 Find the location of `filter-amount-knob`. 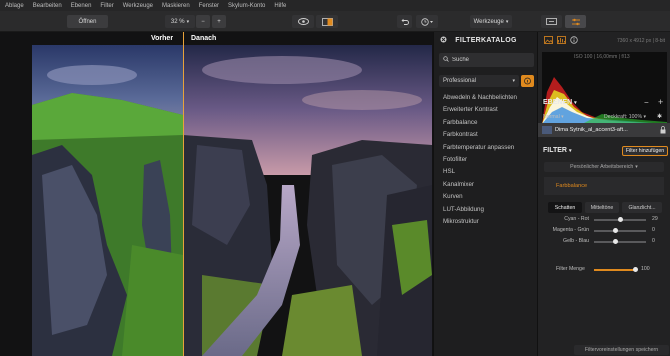

filter-amount-knob is located at coordinates (635, 269).